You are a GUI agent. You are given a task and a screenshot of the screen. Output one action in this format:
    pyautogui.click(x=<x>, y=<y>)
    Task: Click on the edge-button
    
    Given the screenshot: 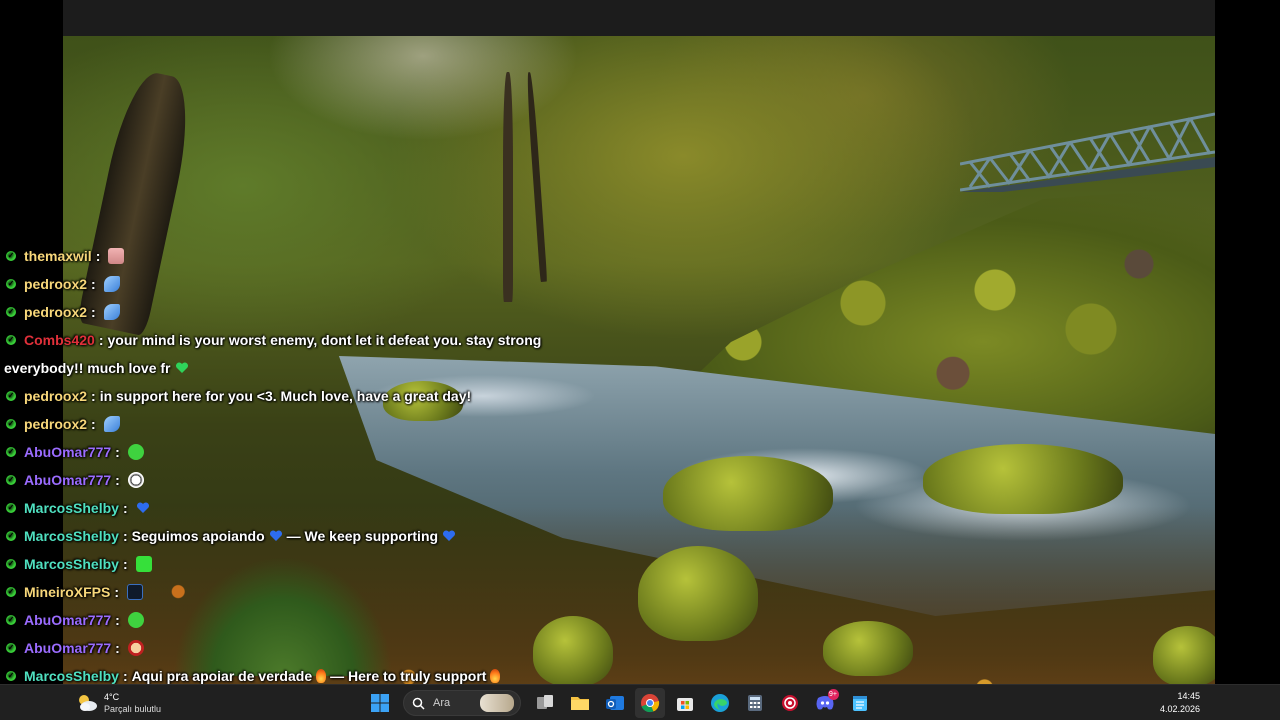 What is the action you would take?
    pyautogui.click(x=720, y=703)
    